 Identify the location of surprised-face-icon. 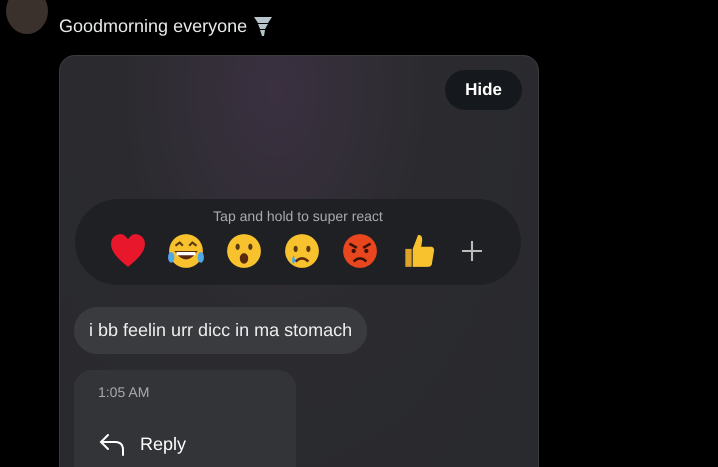
(244, 251).